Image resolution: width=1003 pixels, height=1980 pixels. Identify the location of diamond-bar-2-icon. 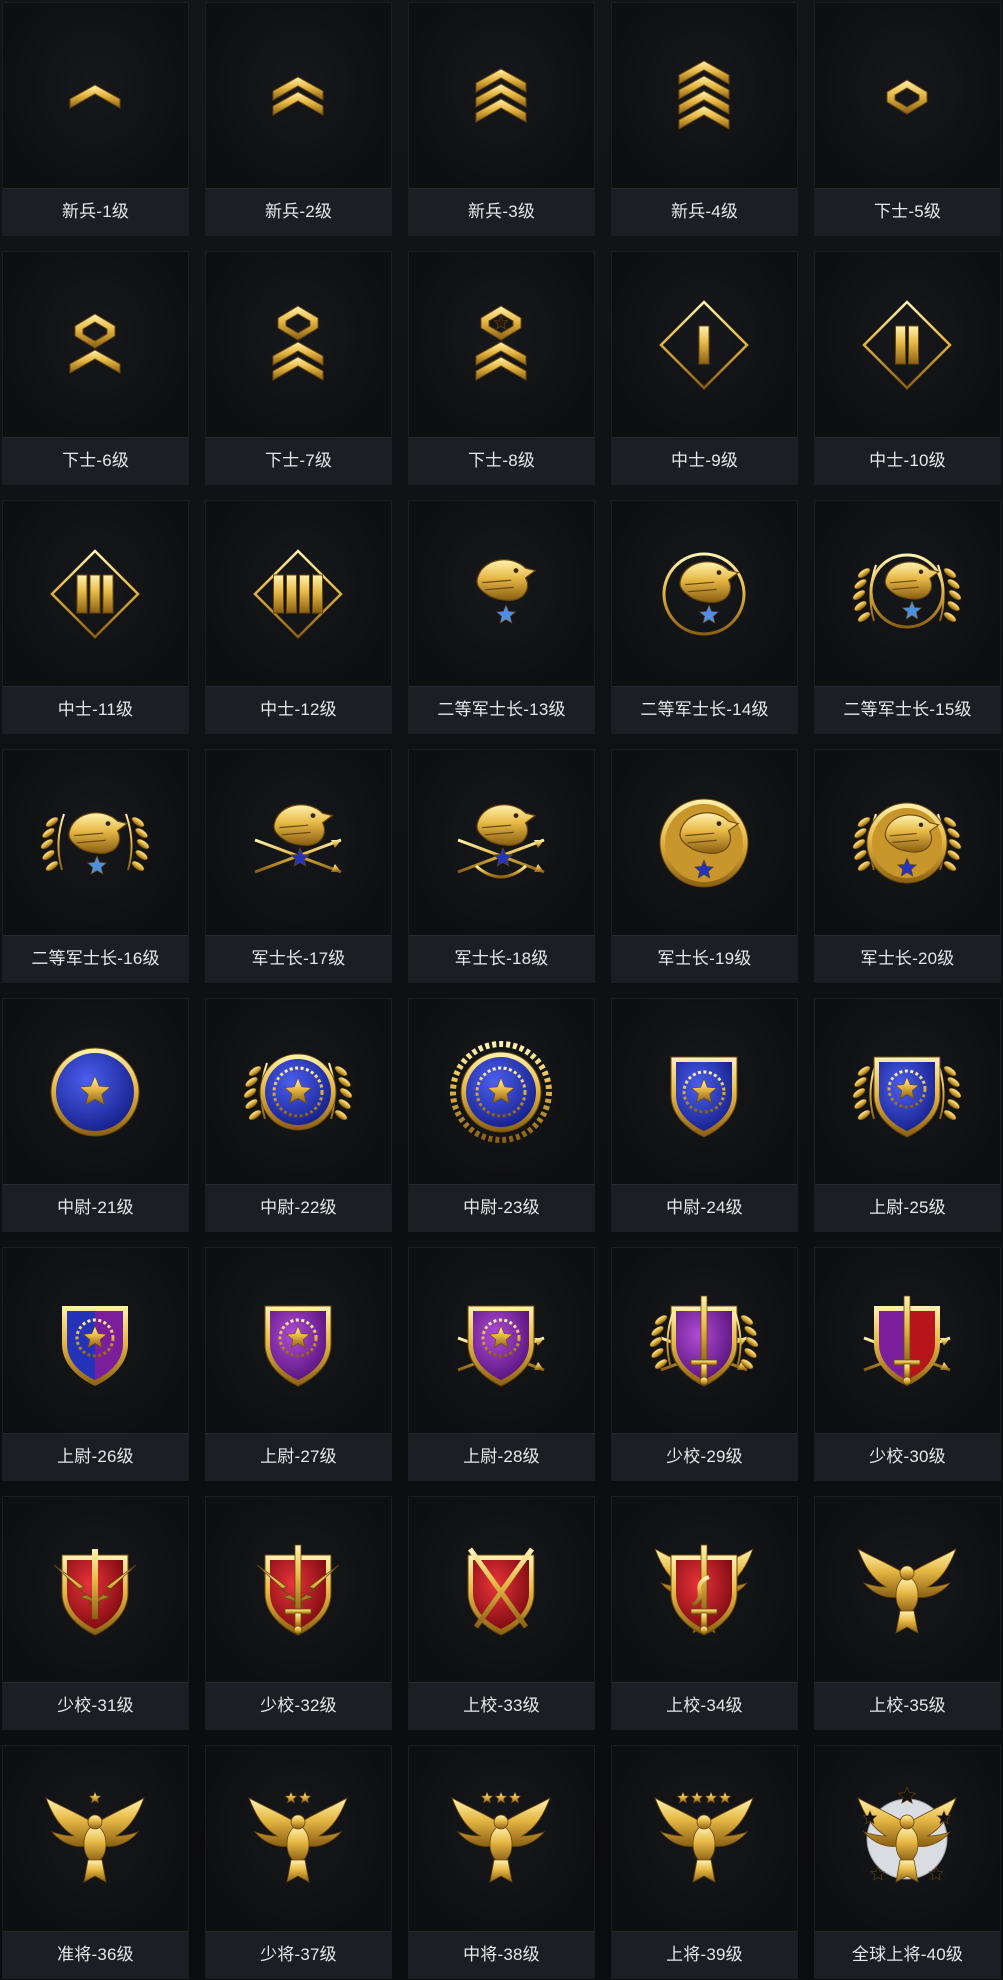
(907, 345).